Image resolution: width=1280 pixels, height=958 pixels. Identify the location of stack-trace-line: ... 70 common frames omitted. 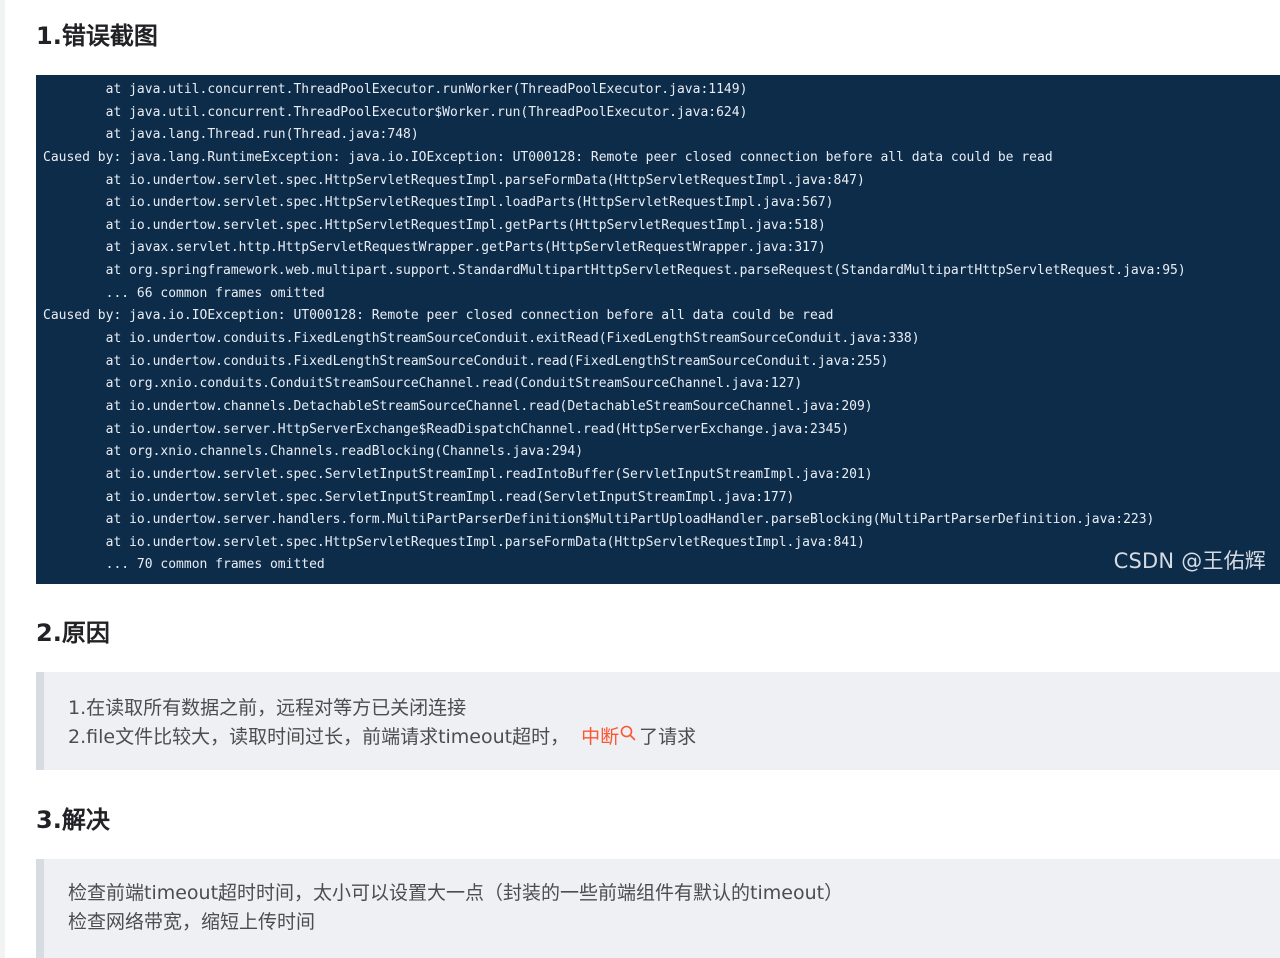
(184, 565).